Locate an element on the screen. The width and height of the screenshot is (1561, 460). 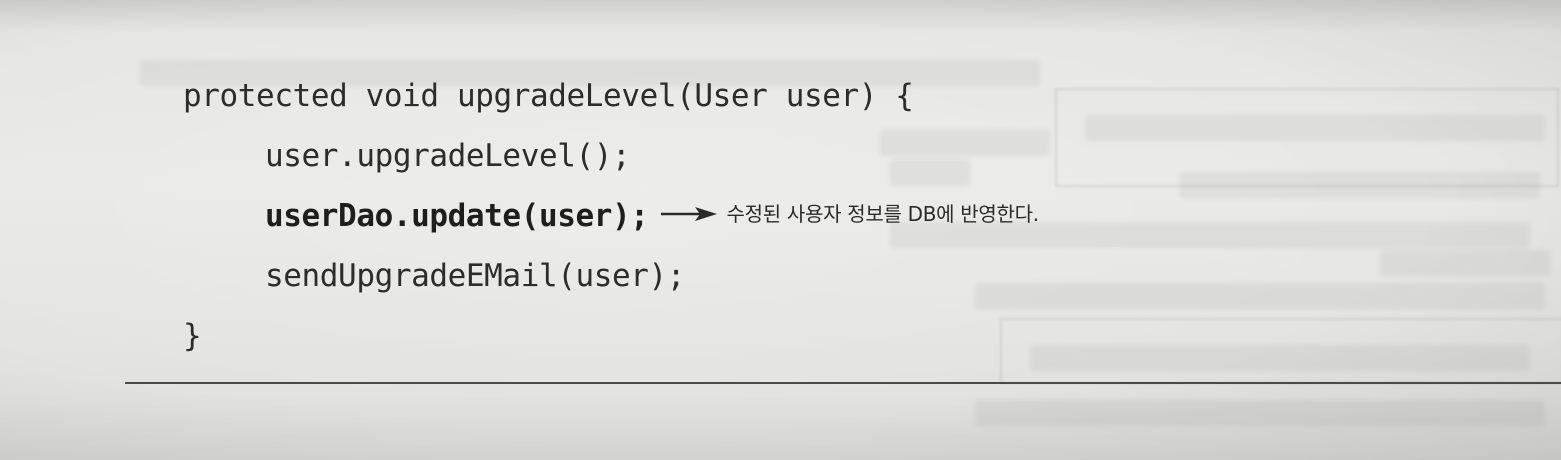
annotation-text: 수정된 사용자 정보를 DB에 반영한다. is located at coordinates (883, 213).